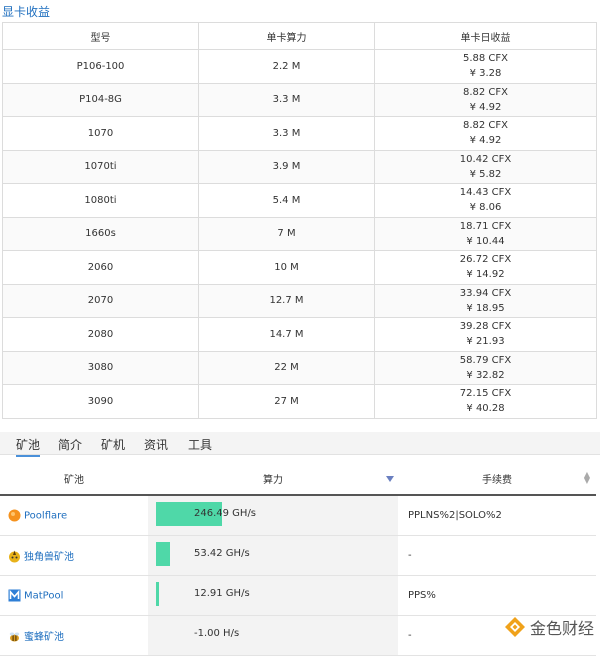  I want to click on earnings-cfx: 39.28 CFX, so click(485, 327).